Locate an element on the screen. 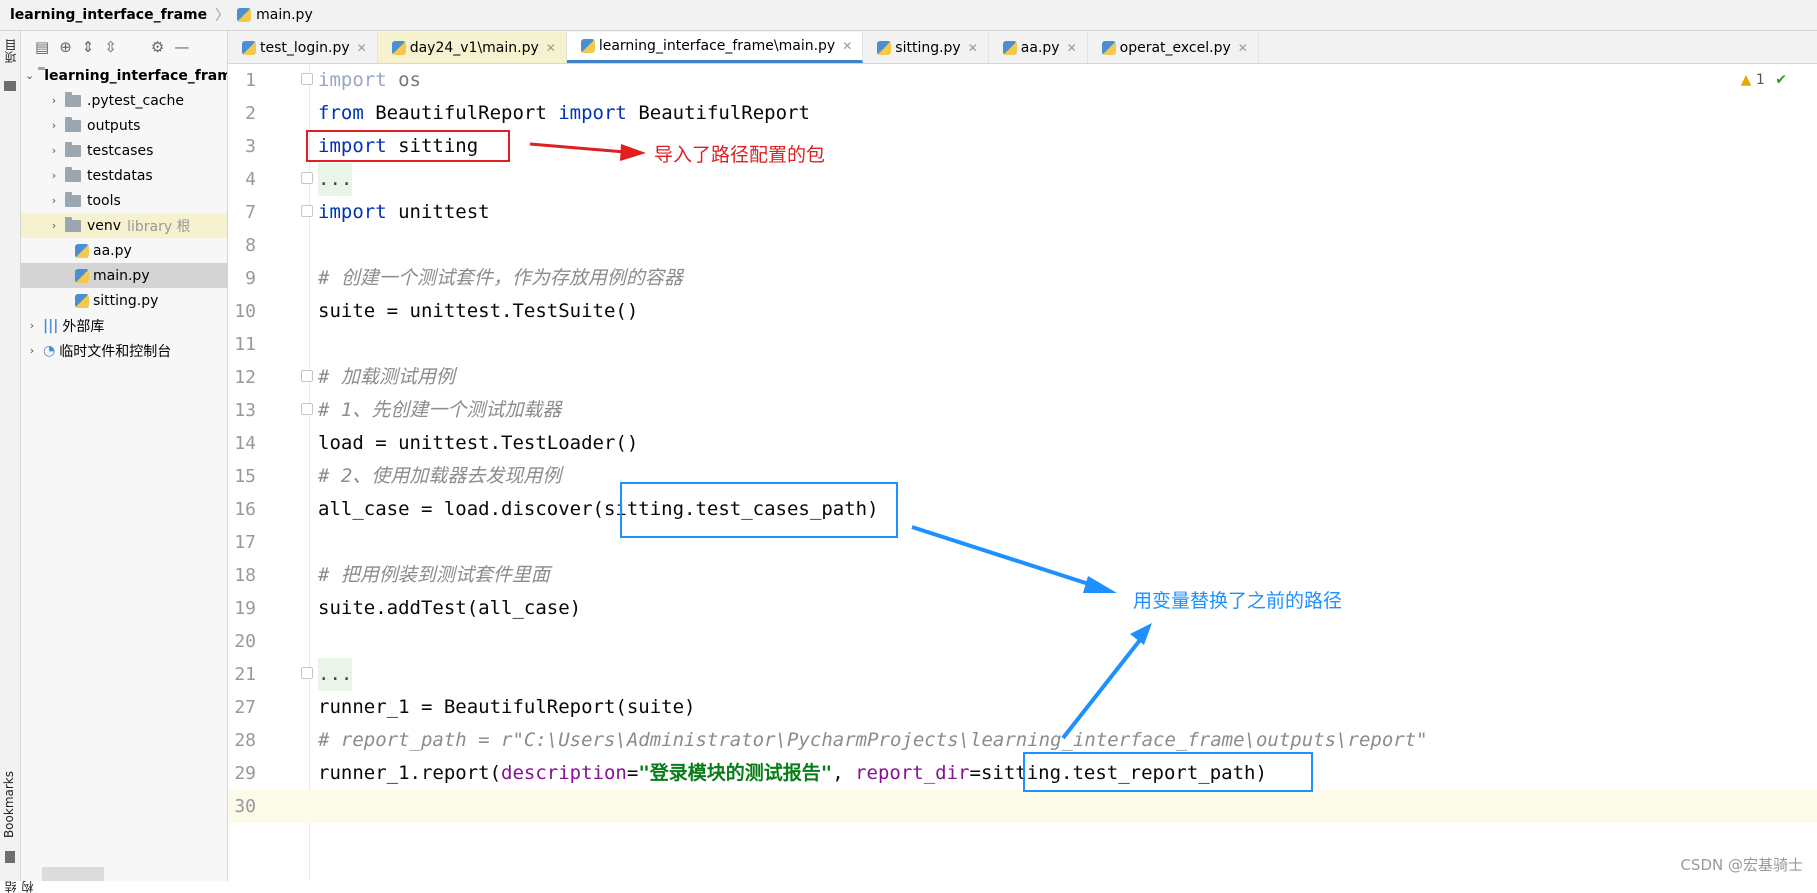  hide-icon: — is located at coordinates (181, 47).